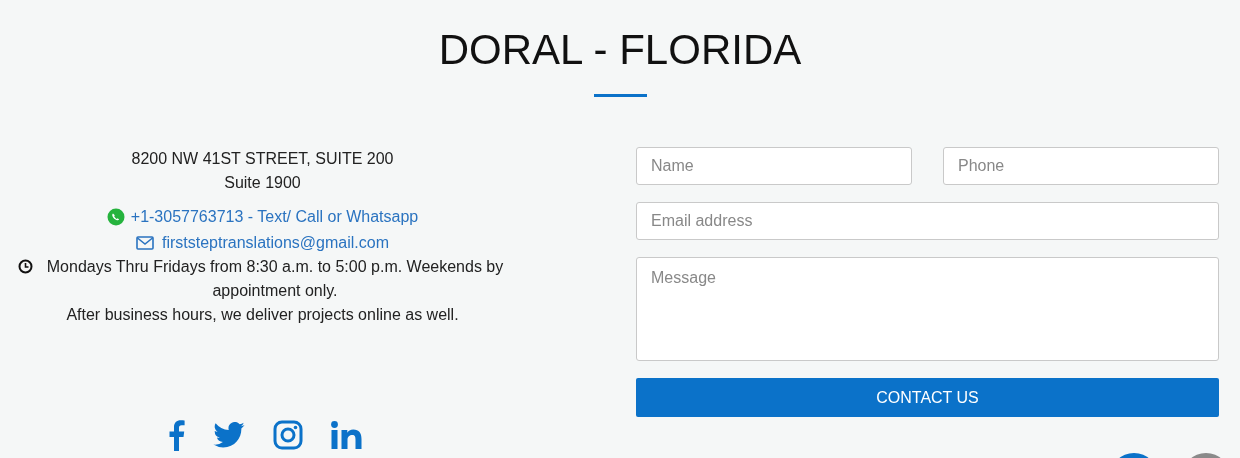 This screenshot has height=458, width=1240. I want to click on linkedin-icon, so click(346, 435).